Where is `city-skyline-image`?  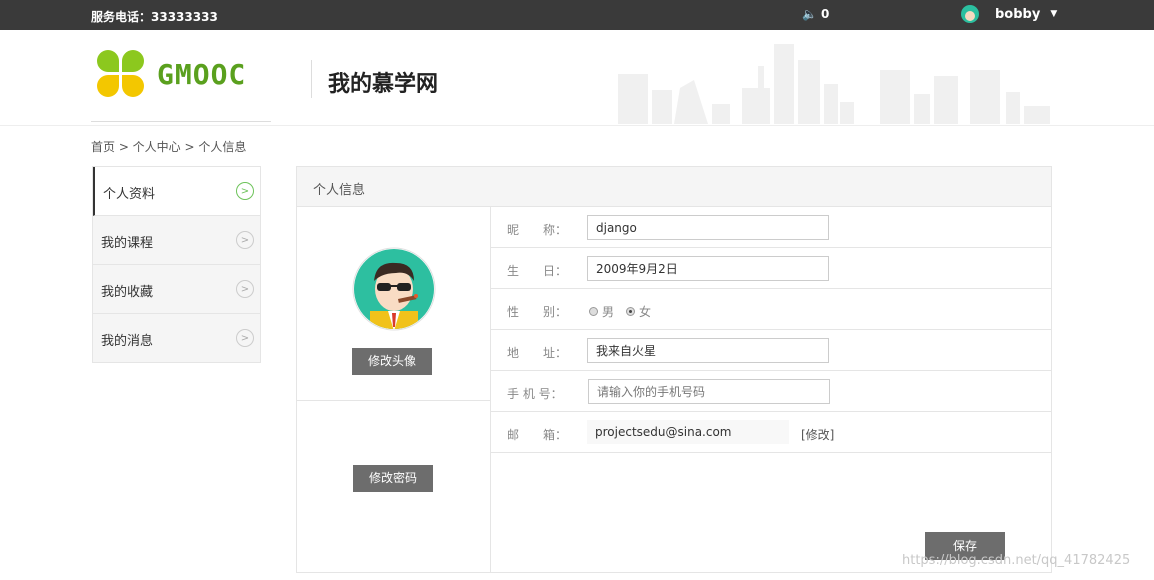 city-skyline-image is located at coordinates (834, 84).